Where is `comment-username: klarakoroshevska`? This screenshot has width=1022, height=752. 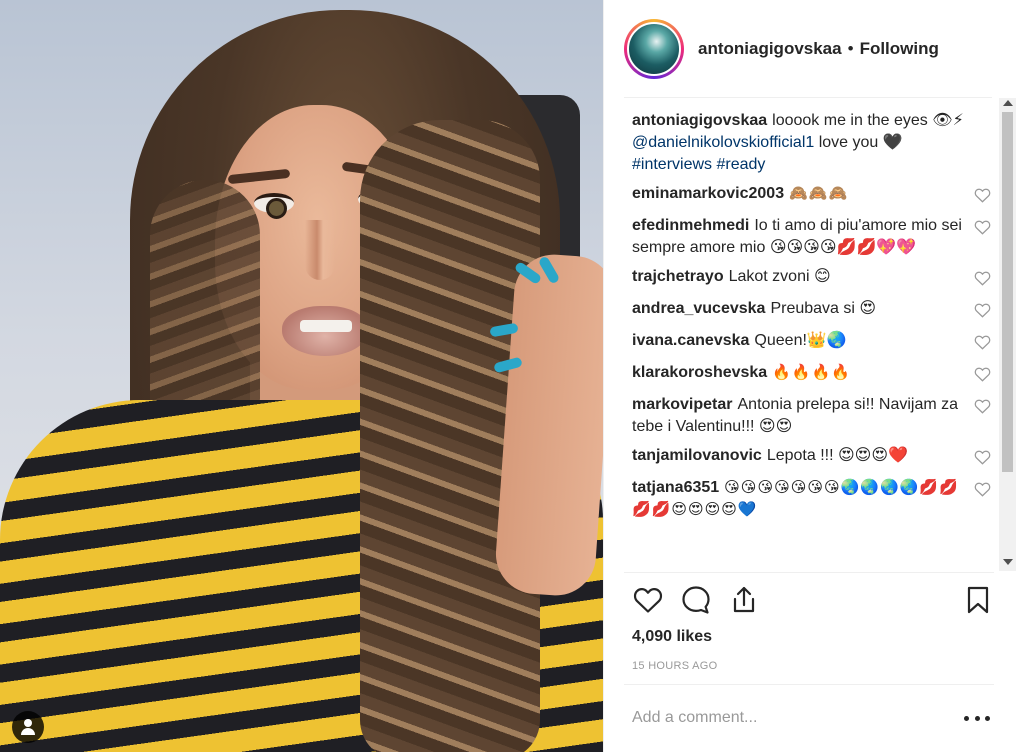
comment-username: klarakoroshevska is located at coordinates (699, 372).